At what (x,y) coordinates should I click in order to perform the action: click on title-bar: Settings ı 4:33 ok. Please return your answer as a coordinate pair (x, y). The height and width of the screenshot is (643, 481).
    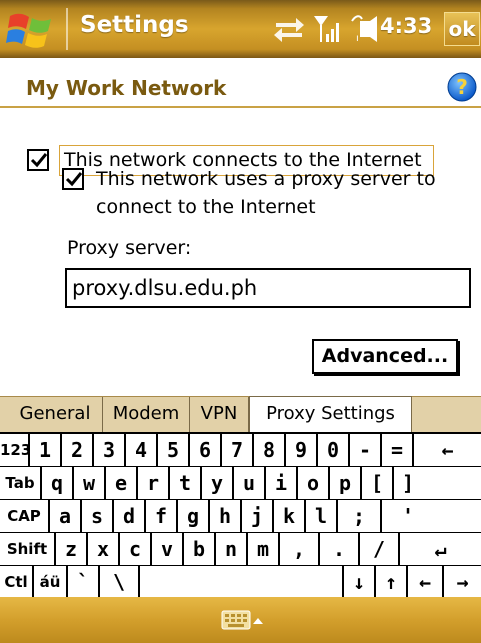
    Looking at the image, I should click on (240, 29).